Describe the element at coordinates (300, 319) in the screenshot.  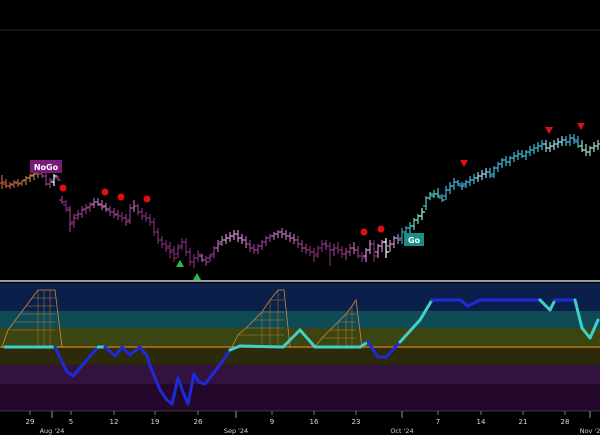
I see `band-teal` at that location.